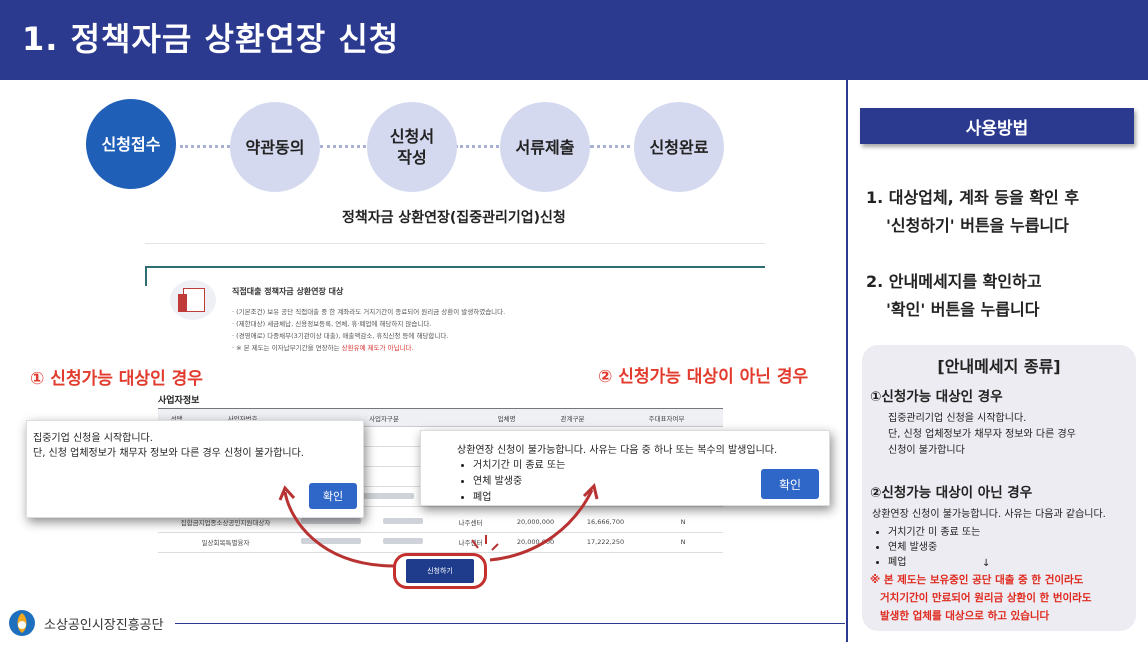  Describe the element at coordinates (989, 514) in the screenshot. I see `case-ineligible-text: 상환연장 신청이 불가능합니다. 사유는 다음과 같습니다.` at that location.